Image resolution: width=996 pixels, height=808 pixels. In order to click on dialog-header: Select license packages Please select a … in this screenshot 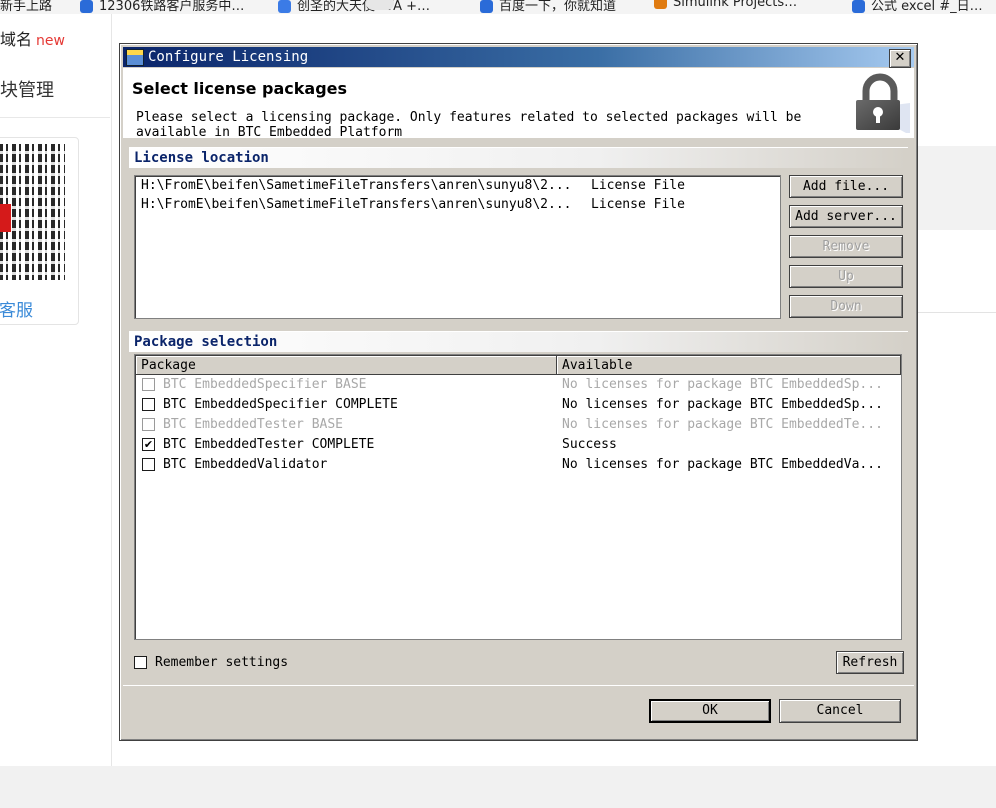, I will do `click(518, 104)`.